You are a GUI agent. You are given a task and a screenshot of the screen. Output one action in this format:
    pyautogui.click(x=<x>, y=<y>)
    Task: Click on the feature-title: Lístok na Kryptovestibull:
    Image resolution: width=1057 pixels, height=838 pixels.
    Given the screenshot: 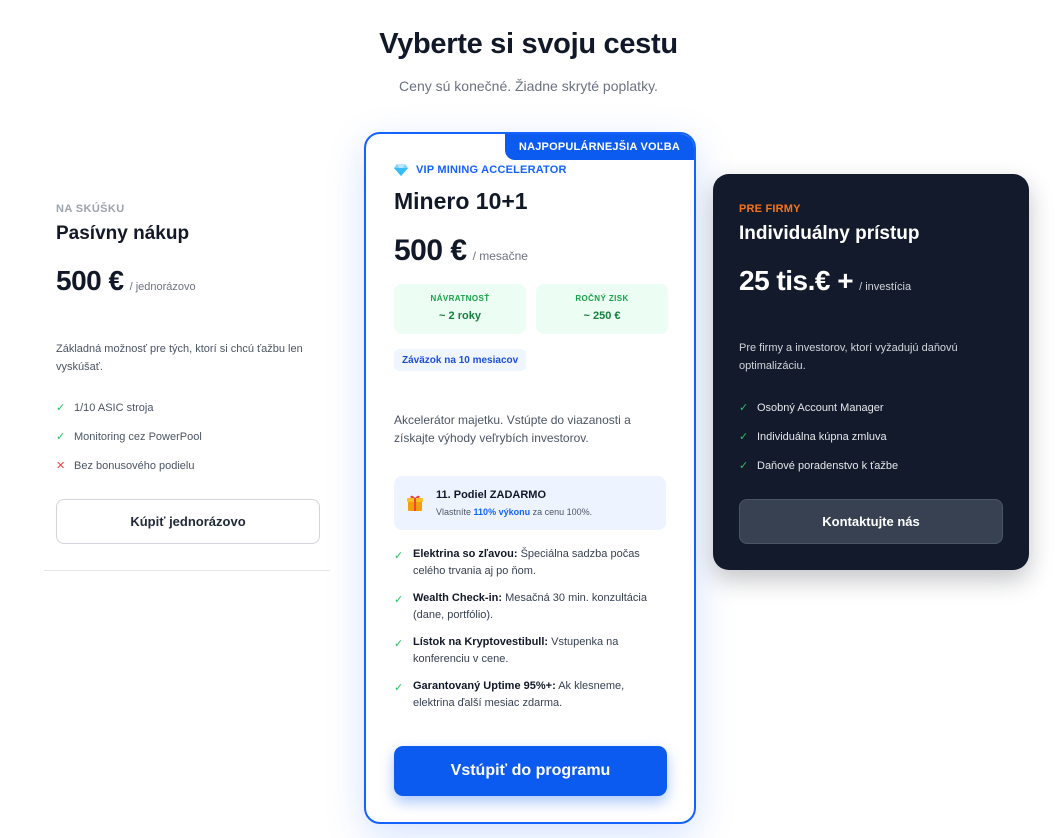 What is the action you would take?
    pyautogui.click(x=481, y=642)
    